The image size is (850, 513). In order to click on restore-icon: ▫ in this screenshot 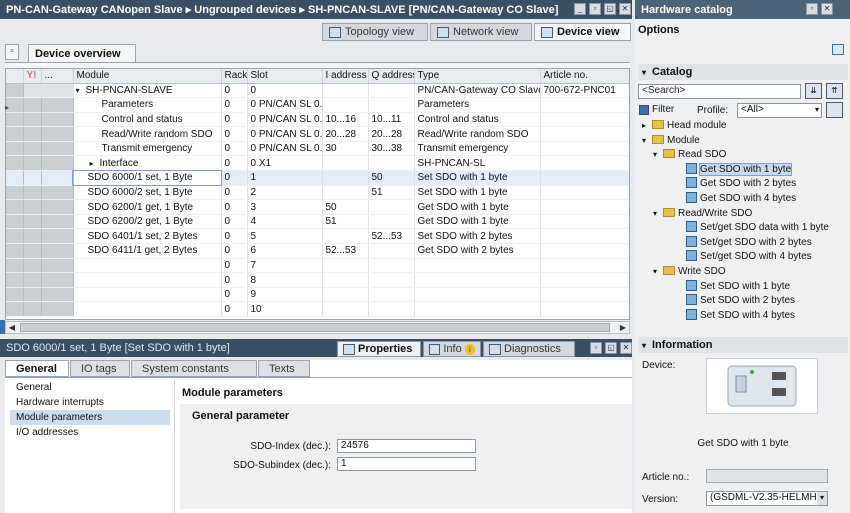, I will do `click(595, 9)`.